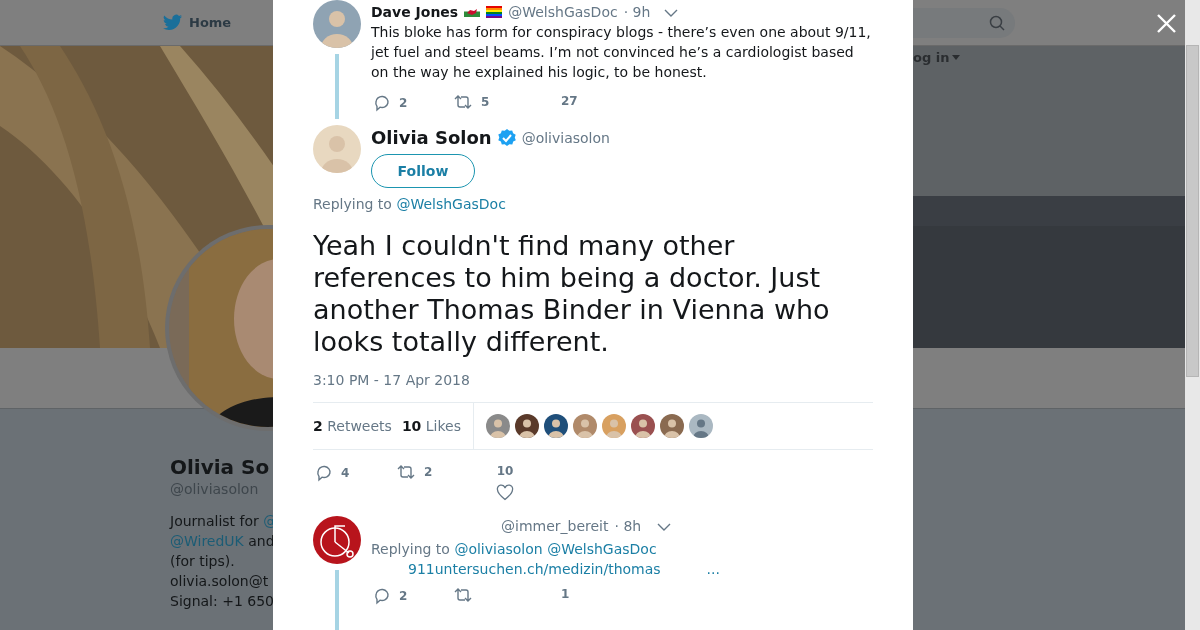 The height and width of the screenshot is (630, 1200). I want to click on retweet-count: 5, so click(485, 102).